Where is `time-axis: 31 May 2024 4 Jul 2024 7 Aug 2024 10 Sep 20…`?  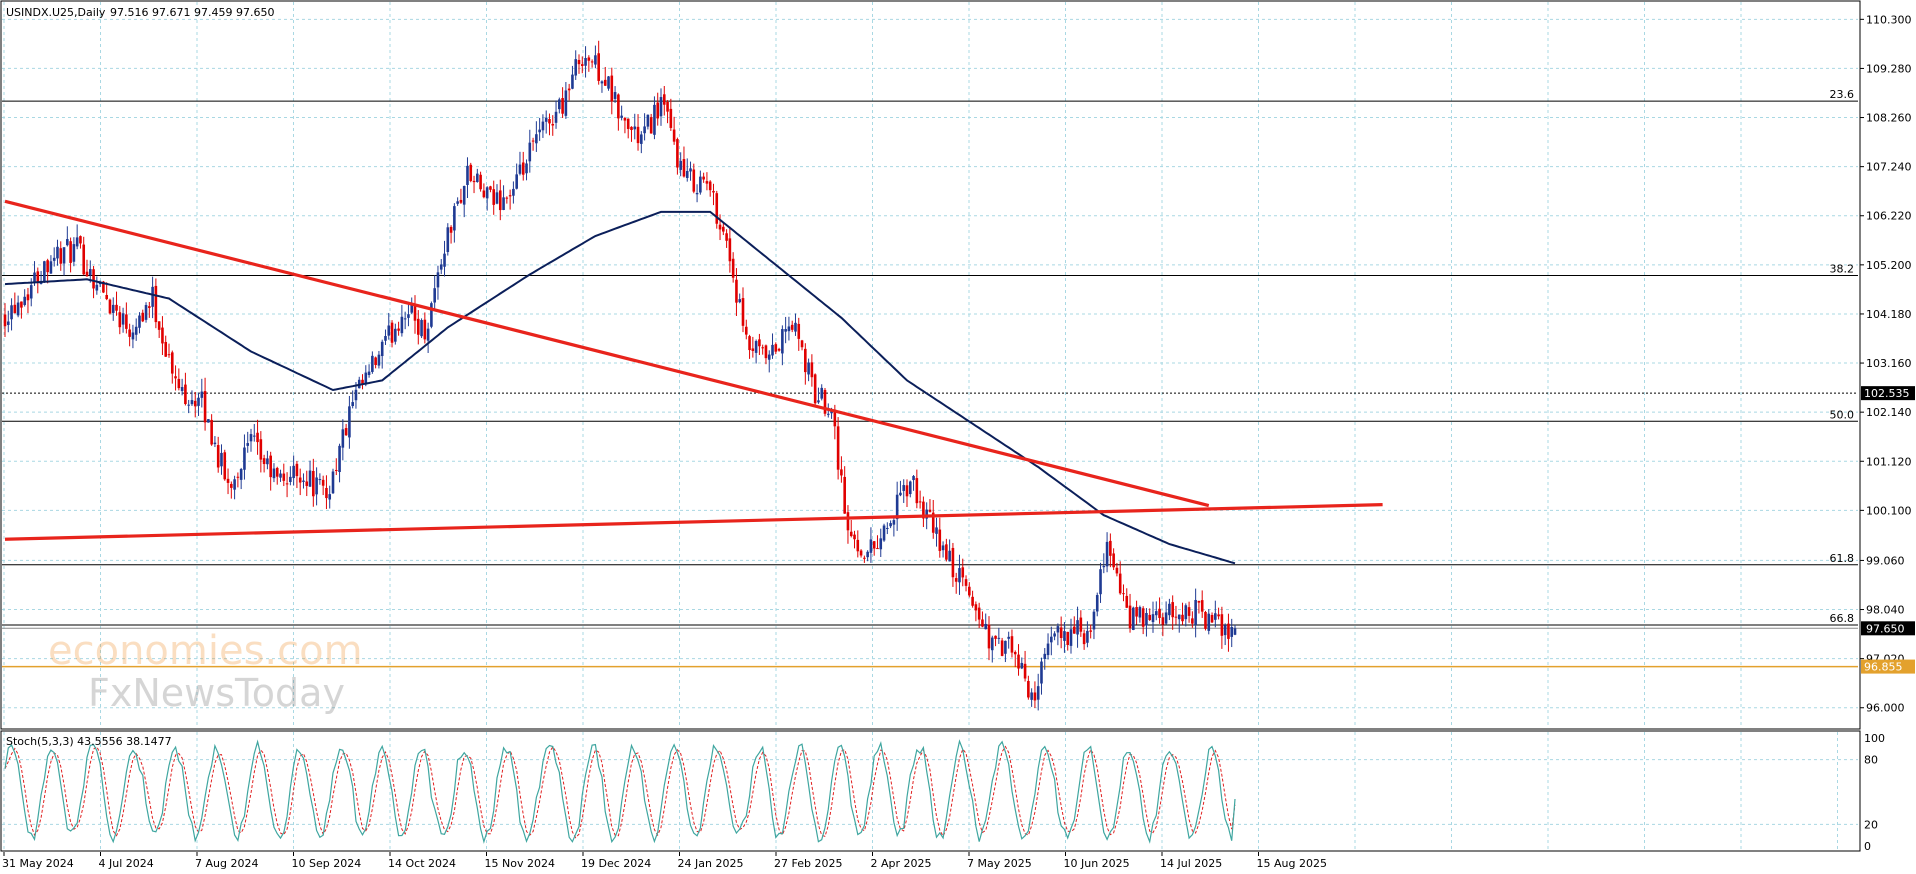 time-axis: 31 May 2024 4 Jul 2024 7 Aug 2024 10 Sep 20… is located at coordinates (664, 861).